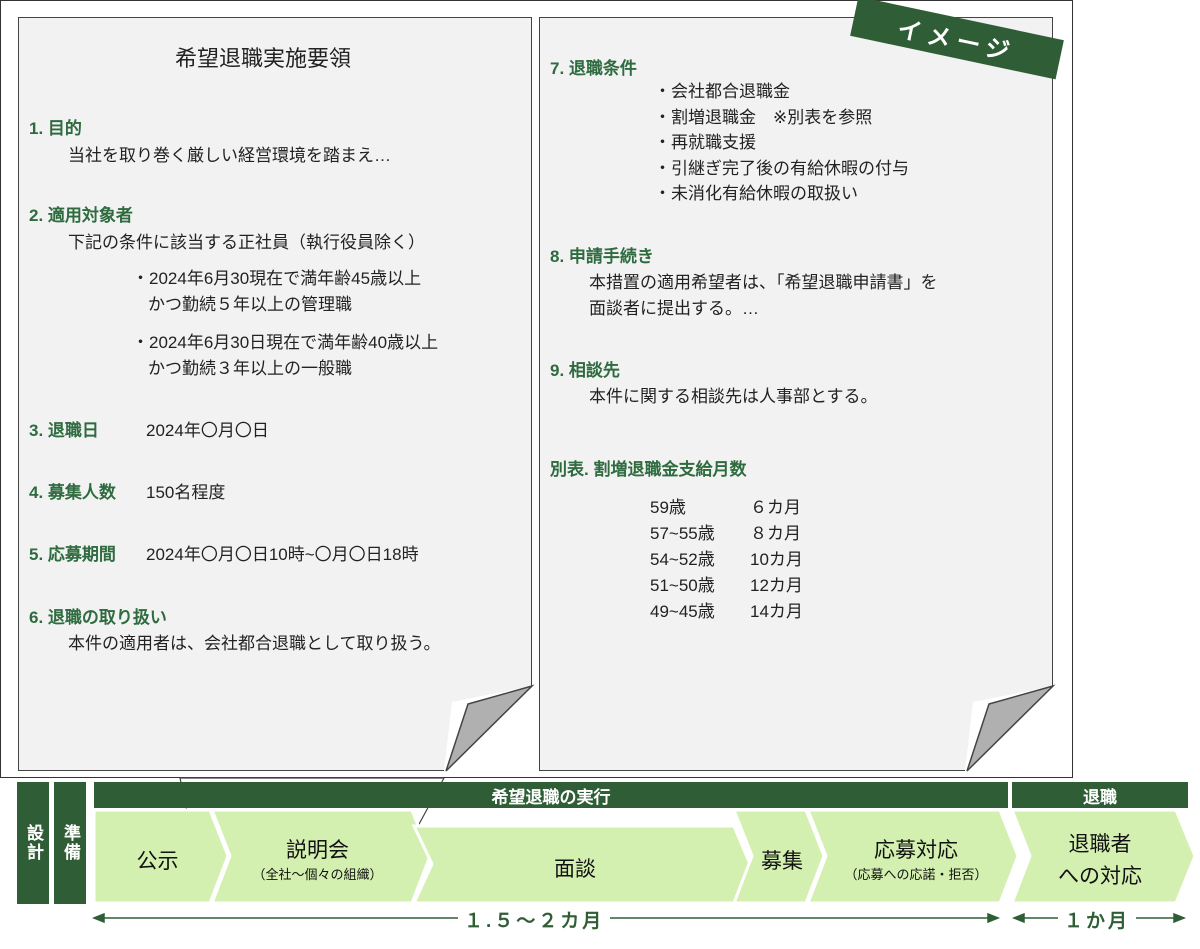 Image resolution: width=1200 pixels, height=949 pixels. What do you see at coordinates (994, 918) in the screenshot?
I see `period1-arrow-right` at bounding box center [994, 918].